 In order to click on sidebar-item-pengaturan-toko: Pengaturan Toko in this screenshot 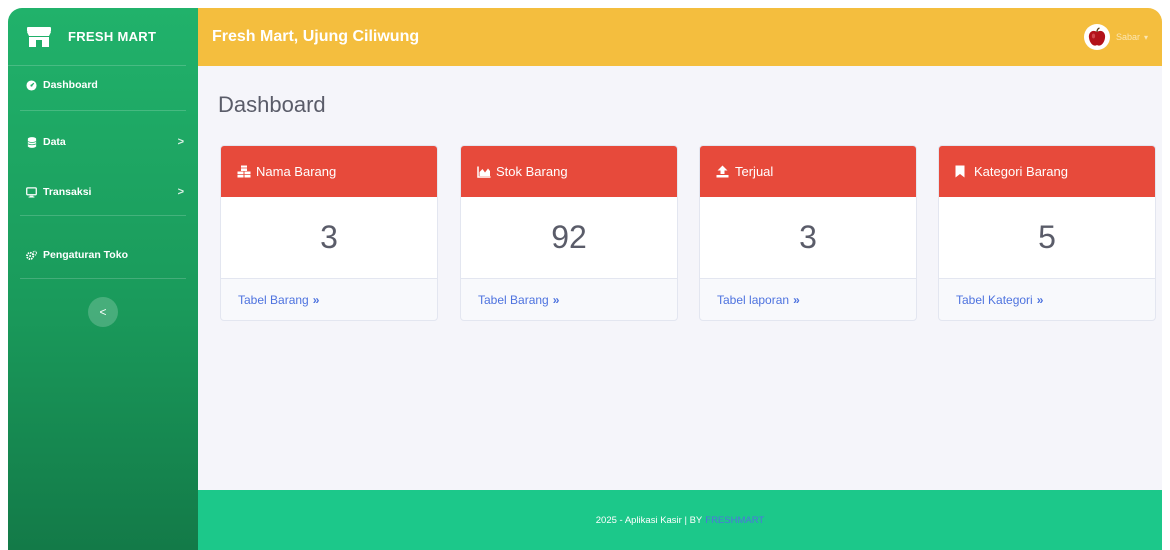, I will do `click(103, 255)`.